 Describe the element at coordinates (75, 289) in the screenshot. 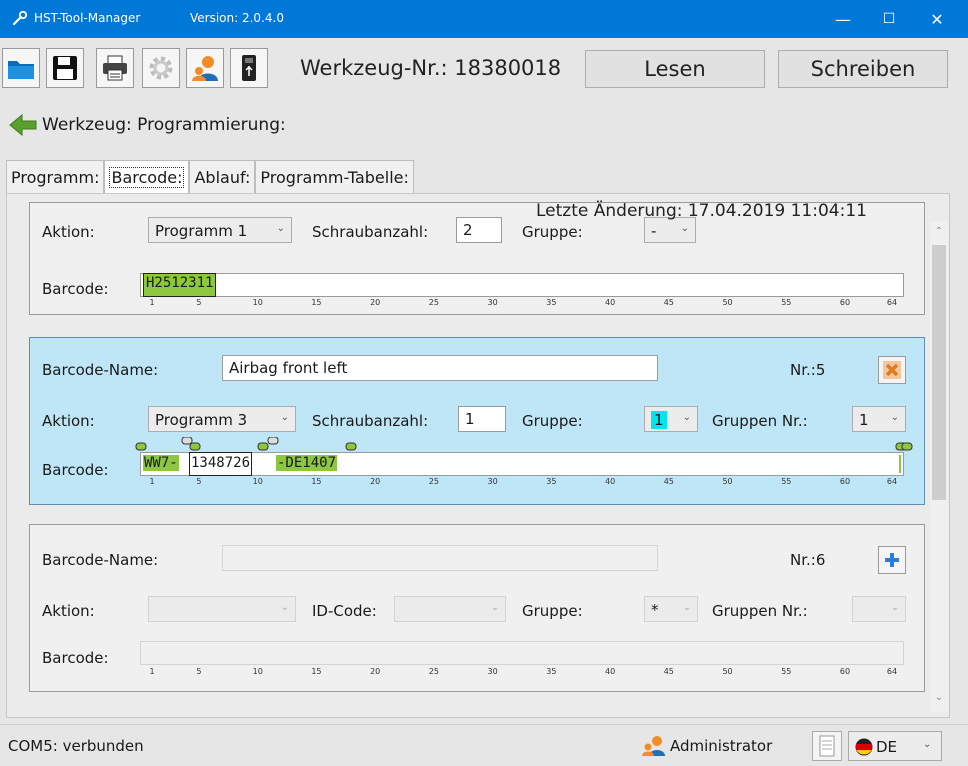

I see `barcode-label: Barcode:` at that location.